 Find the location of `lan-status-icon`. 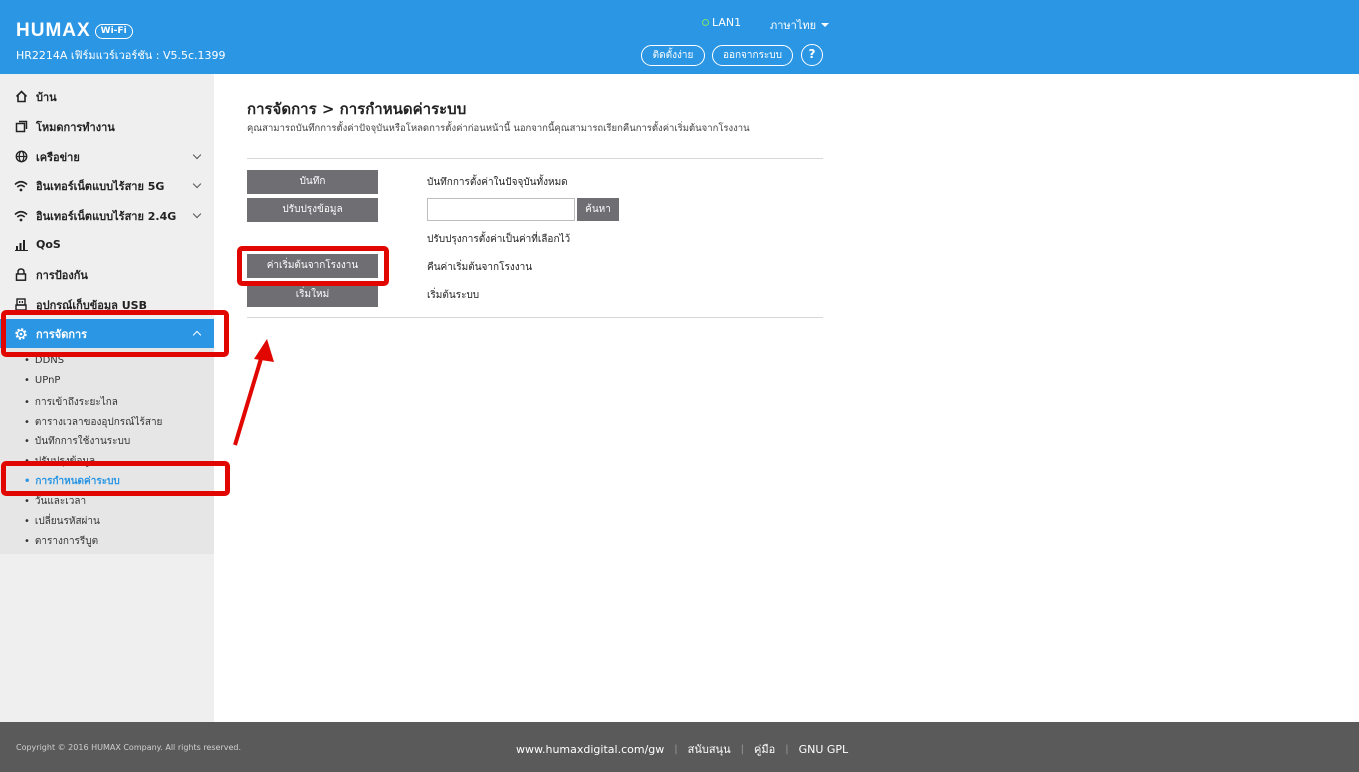

lan-status-icon is located at coordinates (705, 22).